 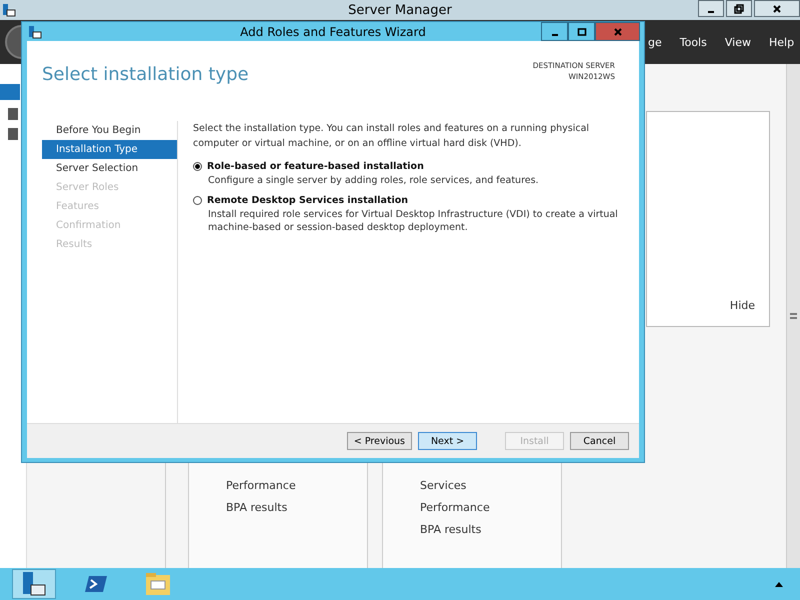 What do you see at coordinates (307, 200) in the screenshot?
I see `option-label: Remote Desktop Services installation` at bounding box center [307, 200].